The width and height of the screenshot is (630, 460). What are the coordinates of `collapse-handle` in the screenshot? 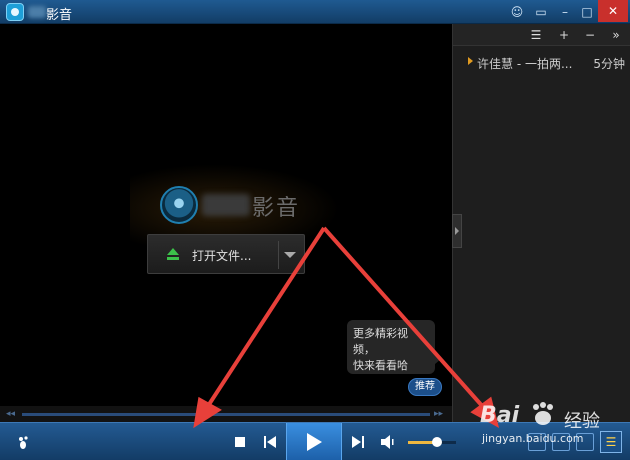 It's located at (457, 231).